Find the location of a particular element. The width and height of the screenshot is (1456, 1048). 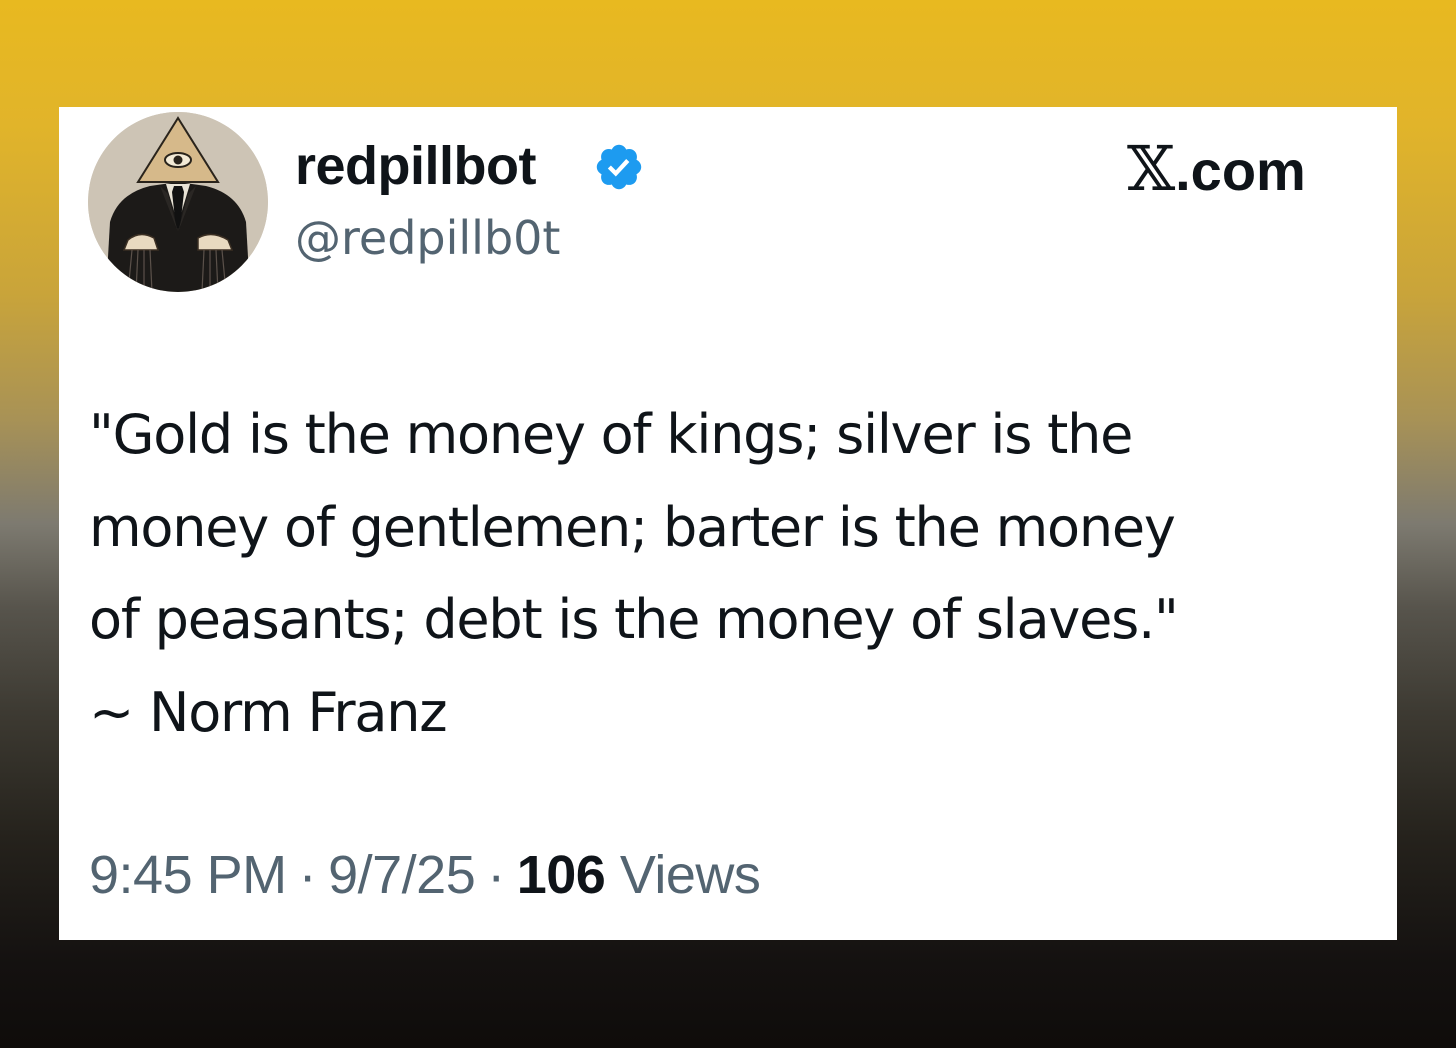

avatar-image is located at coordinates (178, 202).